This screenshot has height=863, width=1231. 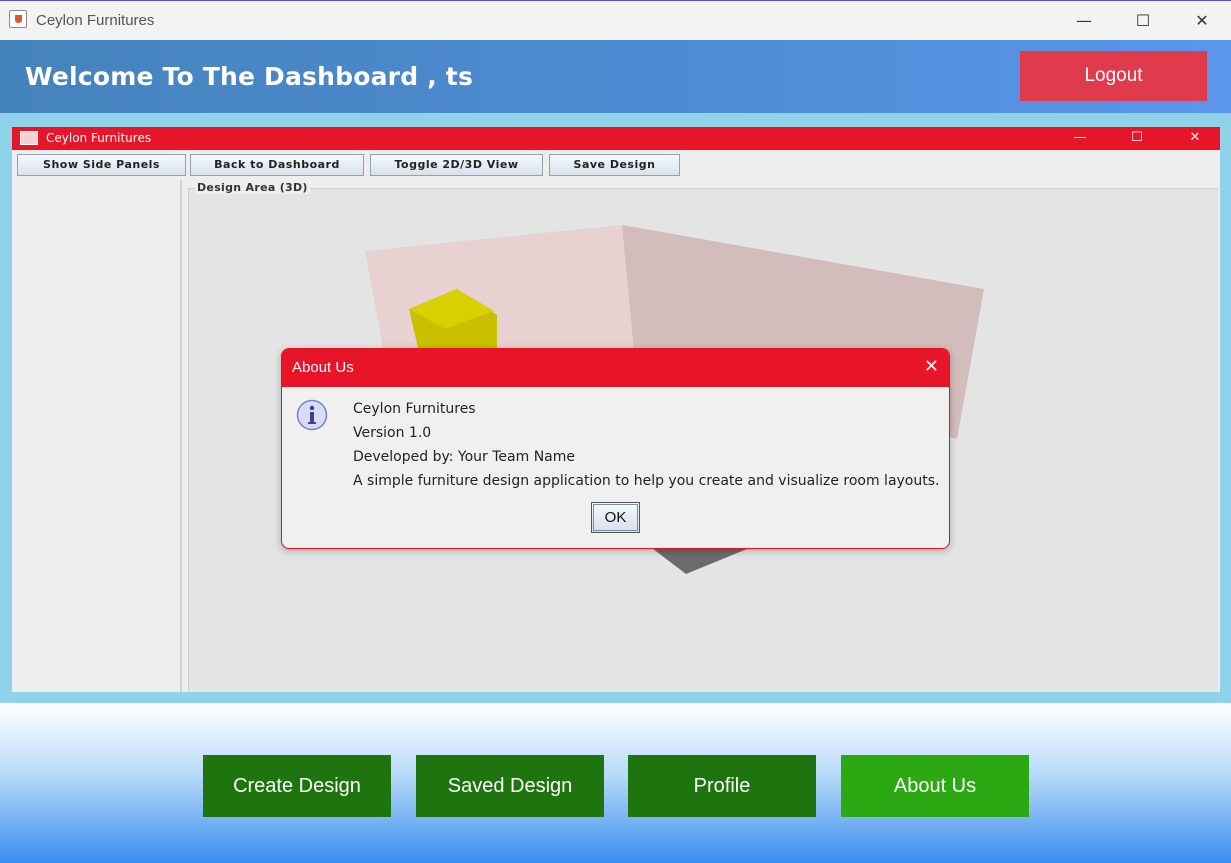 I want to click on dialog-developer: Developed by: Your Team Name, so click(x=464, y=457).